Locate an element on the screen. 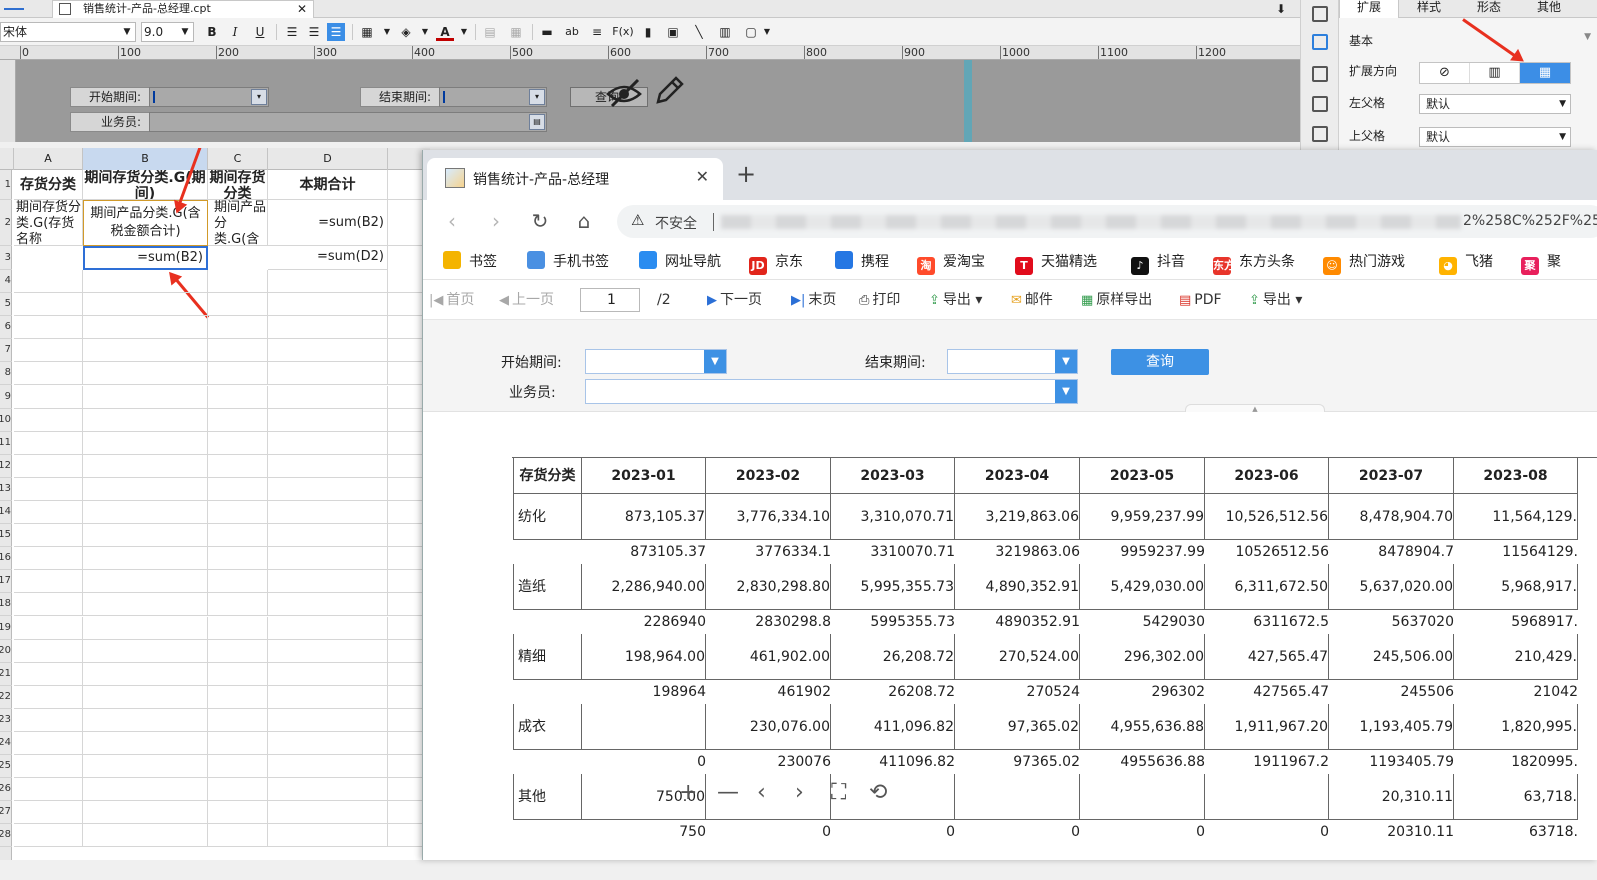 The width and height of the screenshot is (1597, 880). bold-button: B is located at coordinates (212, 32).